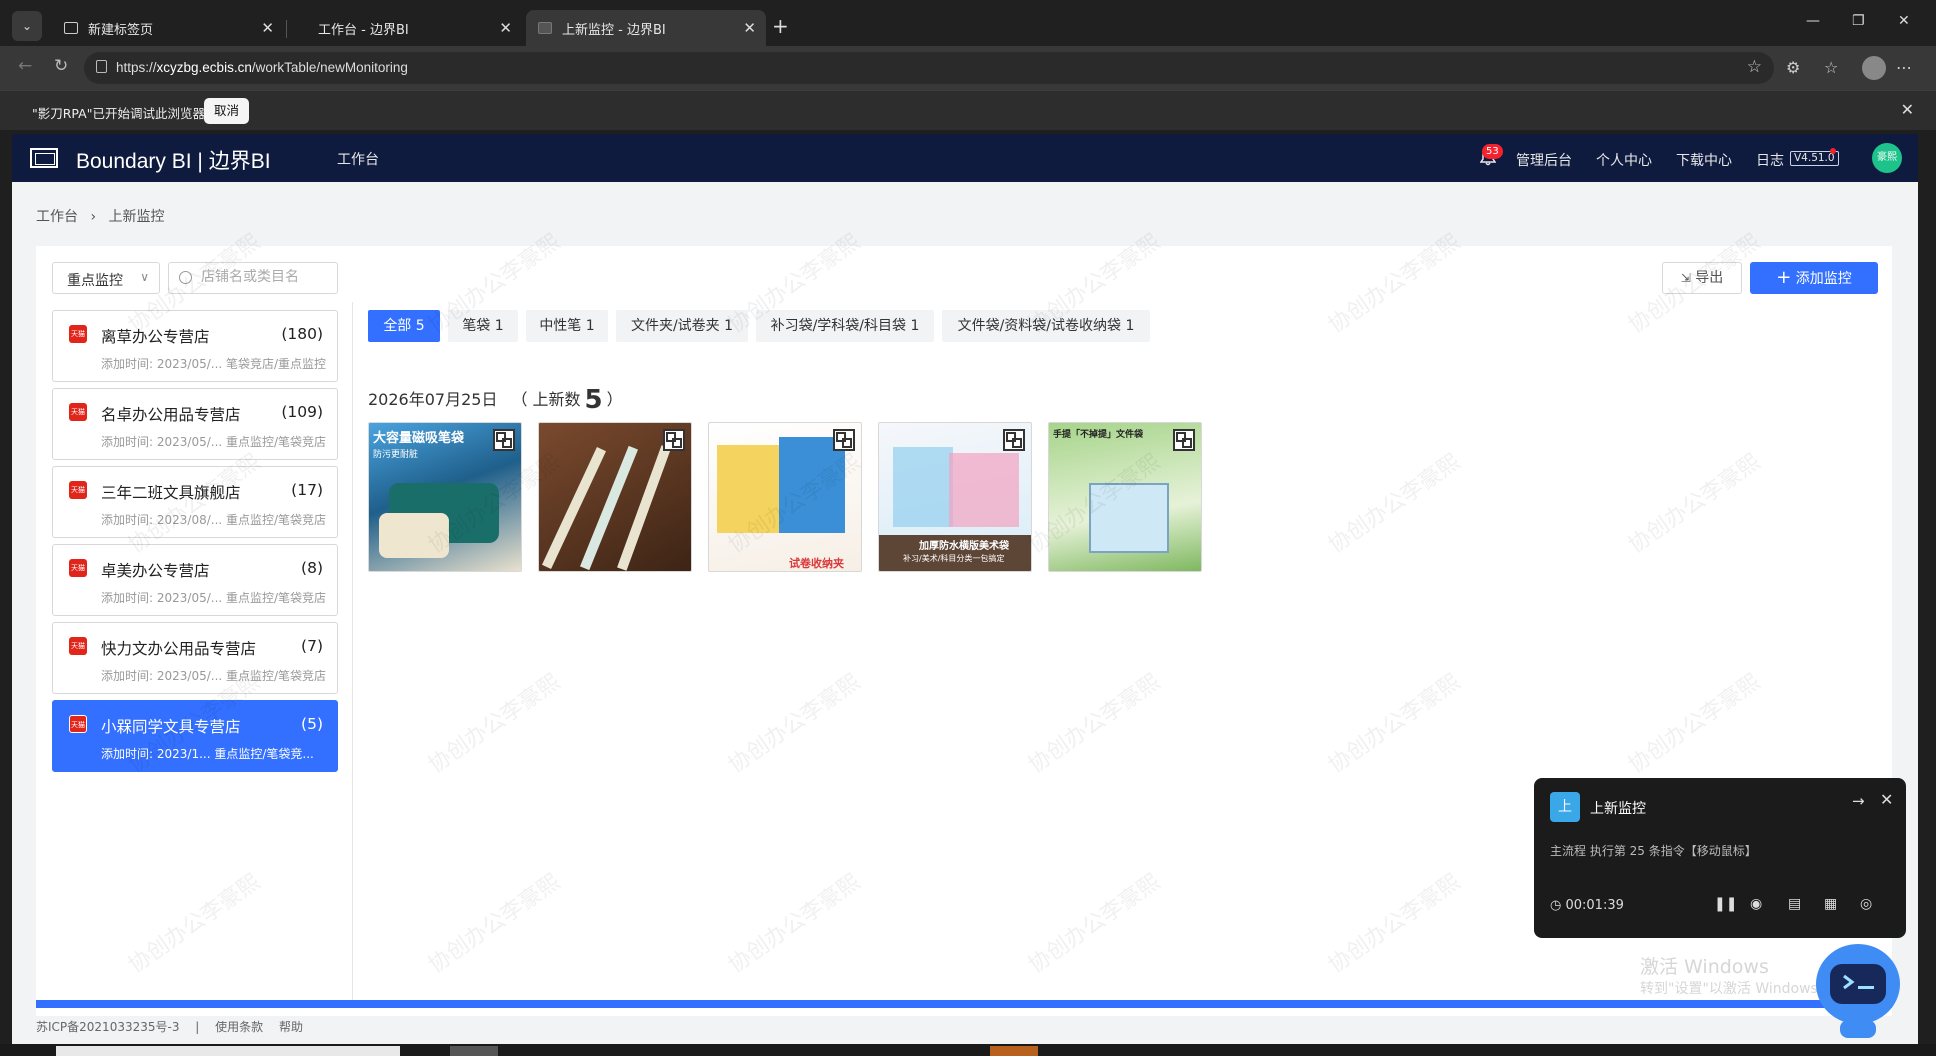  I want to click on help-link: 帮助, so click(291, 1027).